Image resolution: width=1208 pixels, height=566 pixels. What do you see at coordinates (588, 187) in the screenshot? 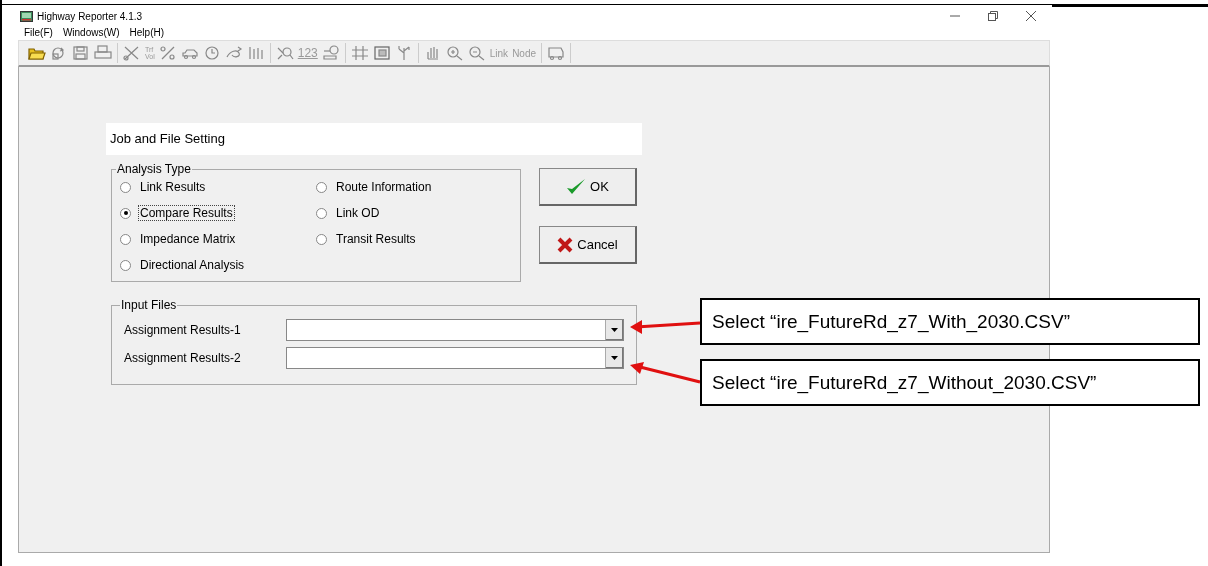
I see `ok-button: OK` at bounding box center [588, 187].